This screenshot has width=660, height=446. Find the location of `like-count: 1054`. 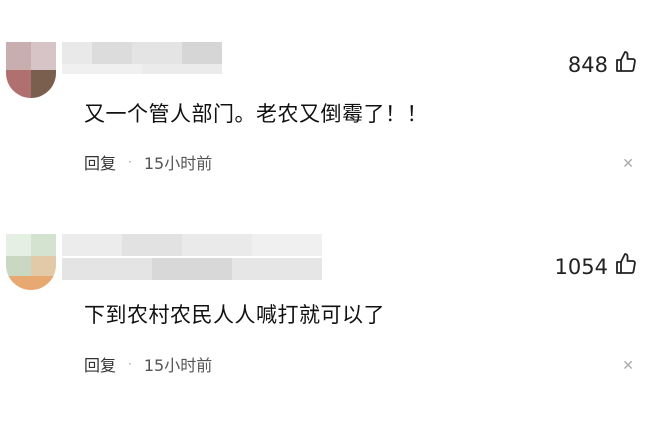

like-count: 1054 is located at coordinates (581, 266).